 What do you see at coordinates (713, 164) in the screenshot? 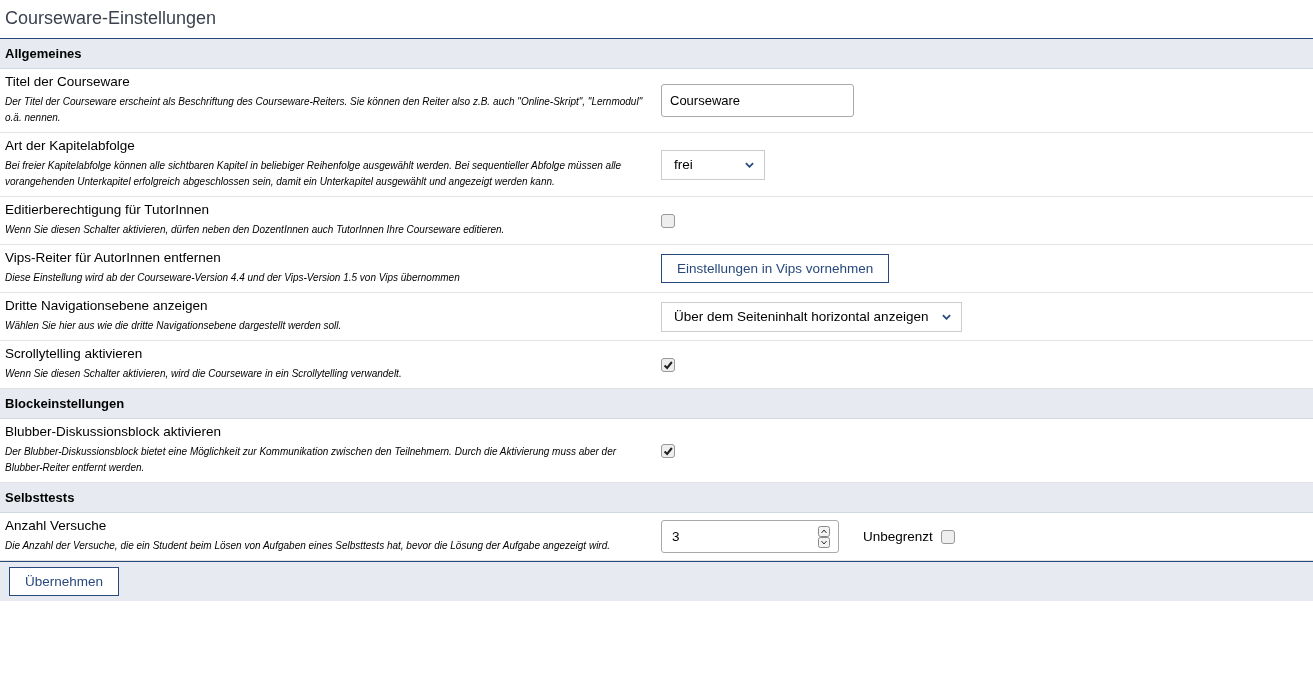
I see `dropdown: frei` at bounding box center [713, 164].